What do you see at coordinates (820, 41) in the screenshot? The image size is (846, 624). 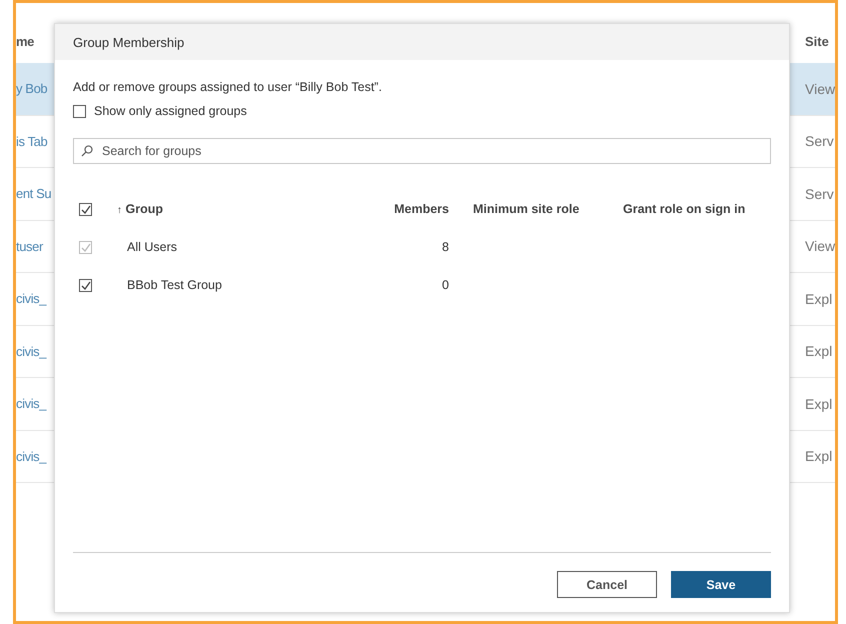 I see `column-header: Site` at bounding box center [820, 41].